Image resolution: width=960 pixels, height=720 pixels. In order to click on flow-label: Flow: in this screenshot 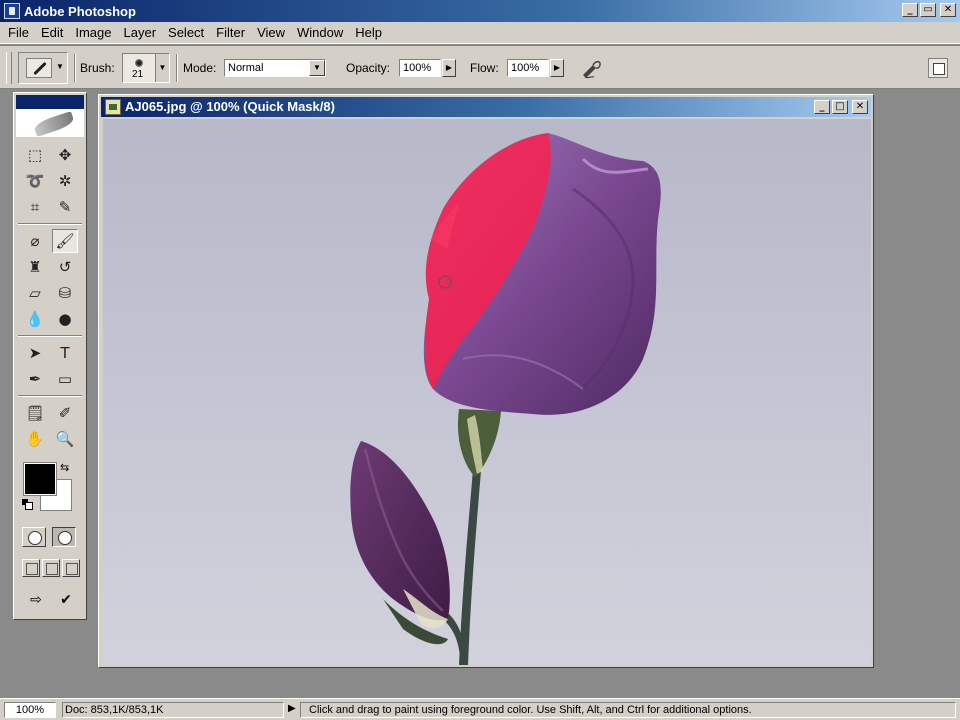, I will do `click(484, 68)`.